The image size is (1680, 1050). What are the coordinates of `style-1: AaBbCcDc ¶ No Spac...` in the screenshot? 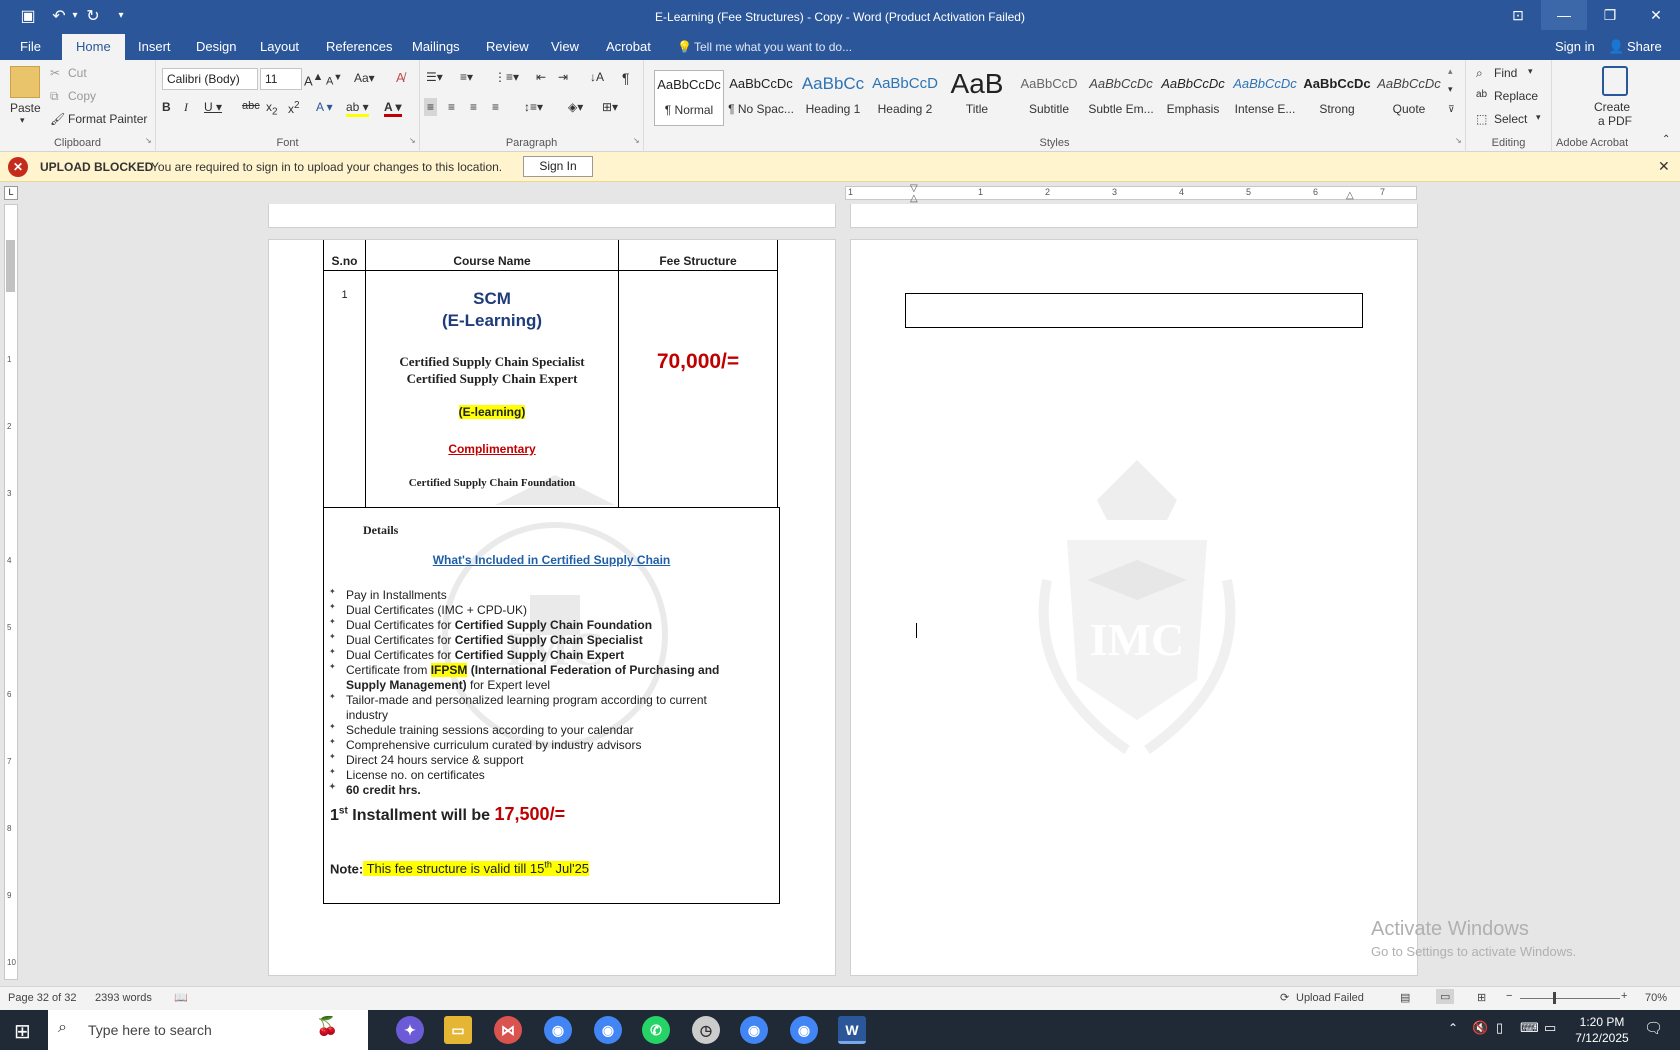 It's located at (761, 98).